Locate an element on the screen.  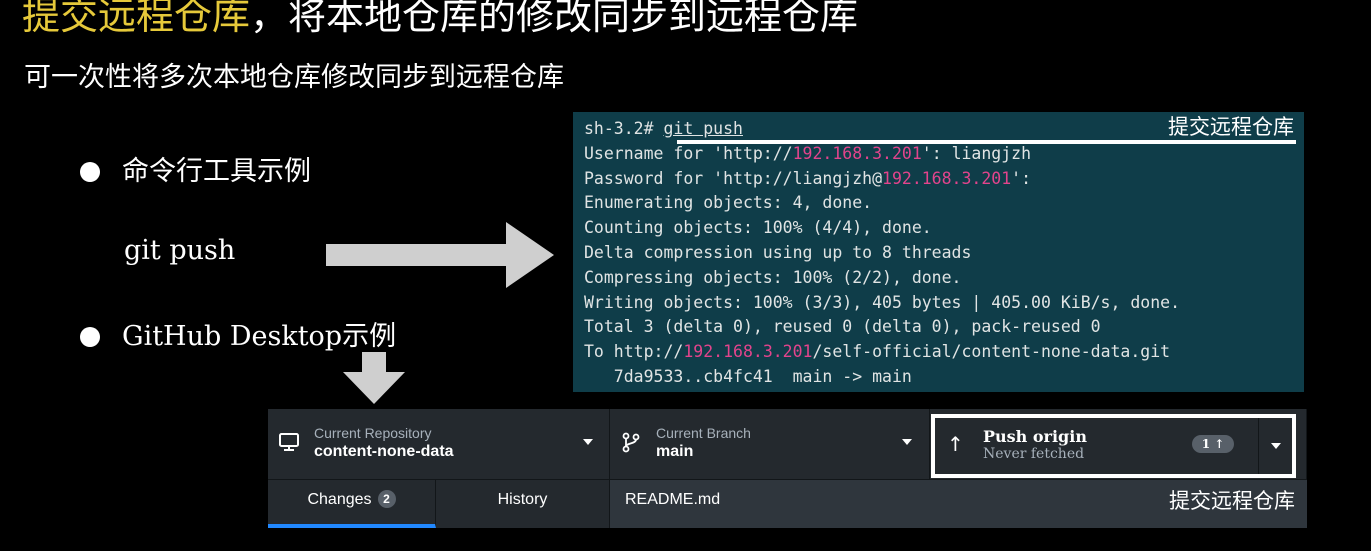
push-count-badge: 1 ↑ is located at coordinates (1213, 444).